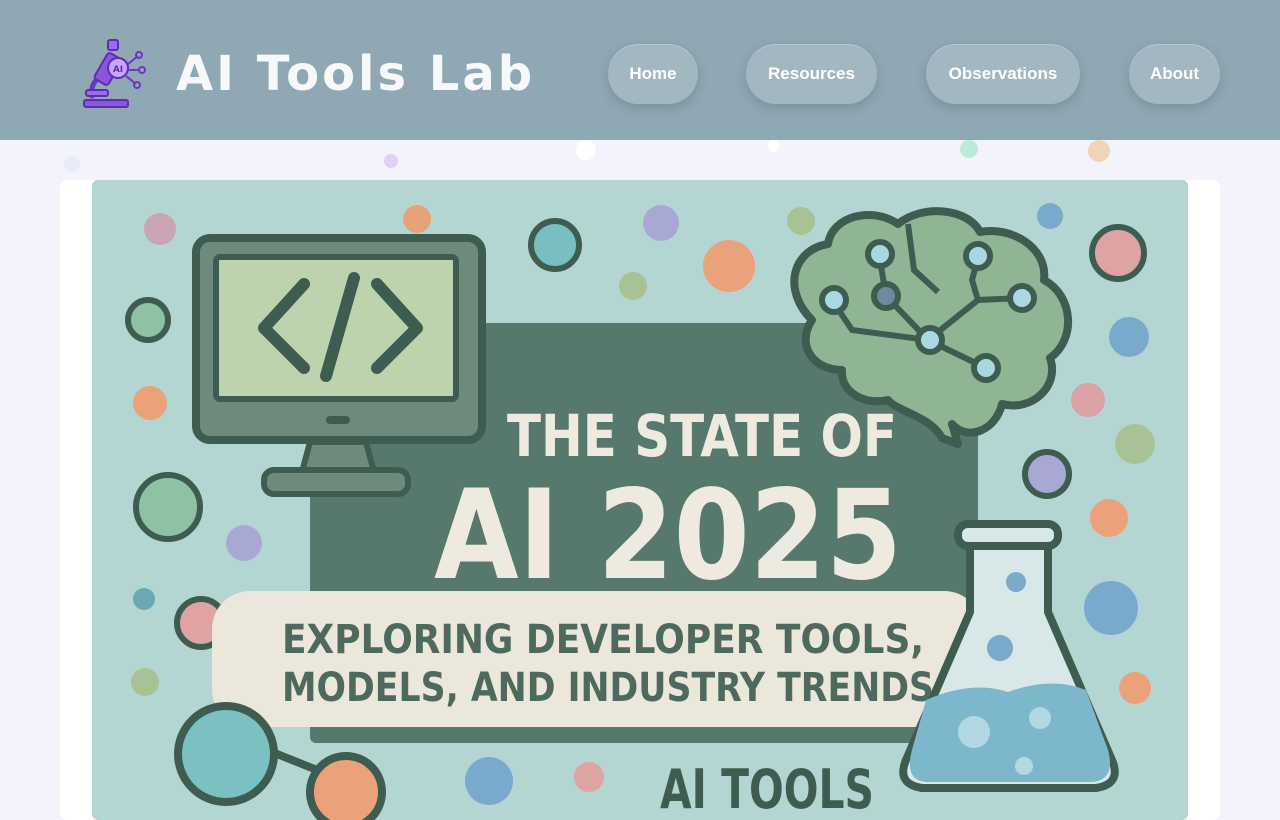  What do you see at coordinates (118, 70) in the screenshot?
I see `logo-badge-text: AI` at bounding box center [118, 70].